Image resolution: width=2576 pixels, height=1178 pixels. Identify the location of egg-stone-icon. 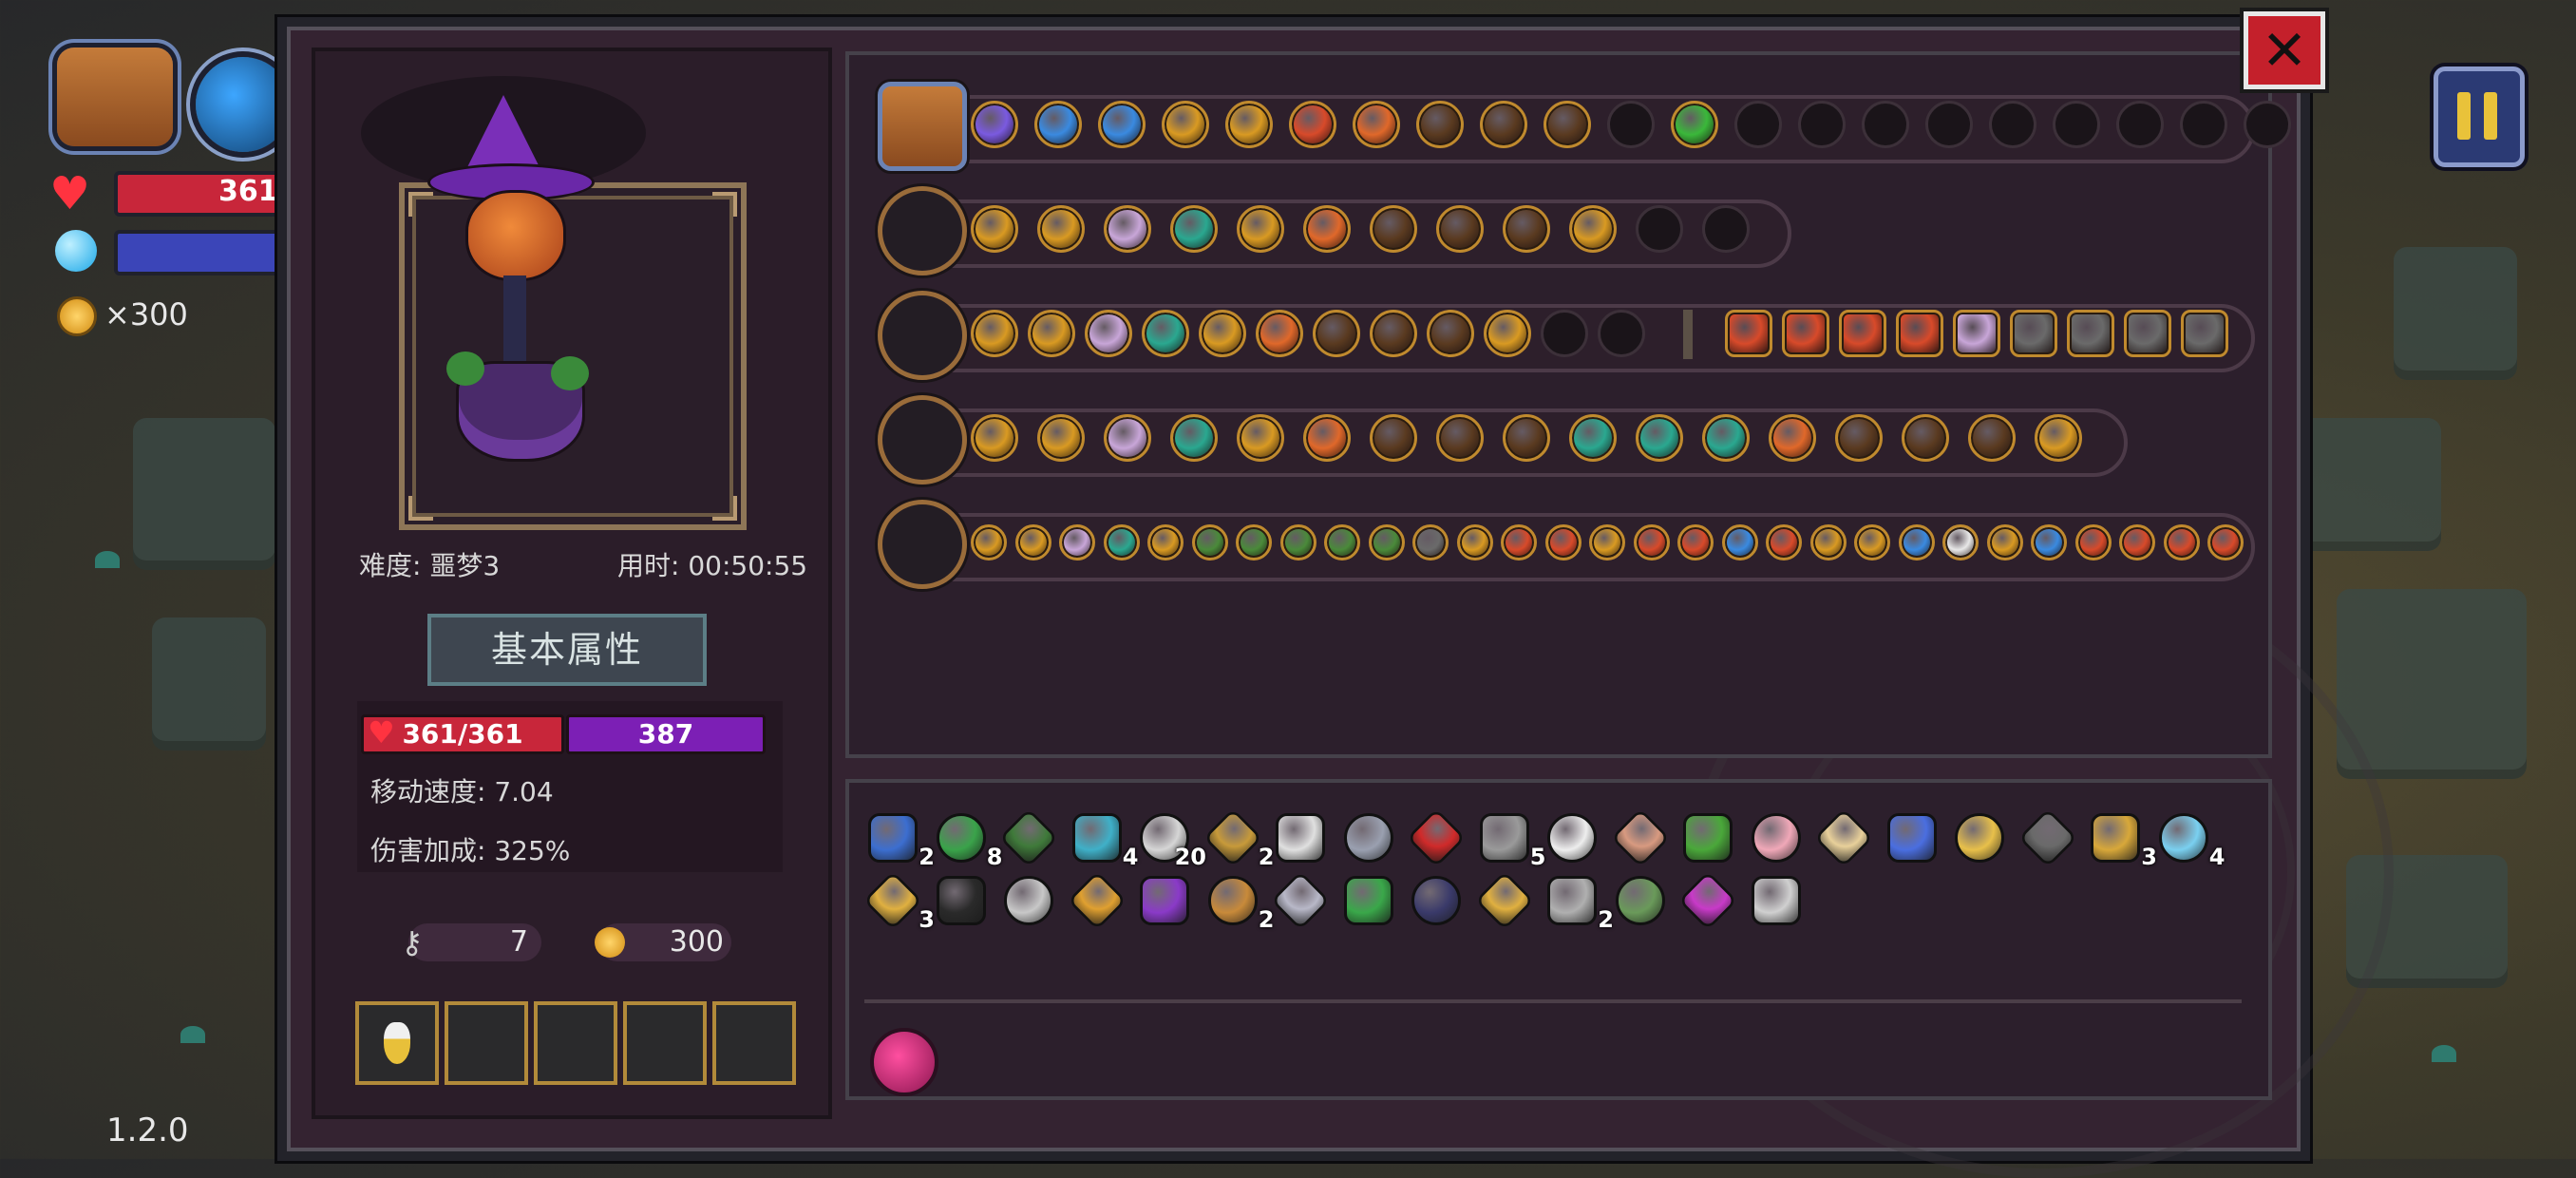
(1640, 838).